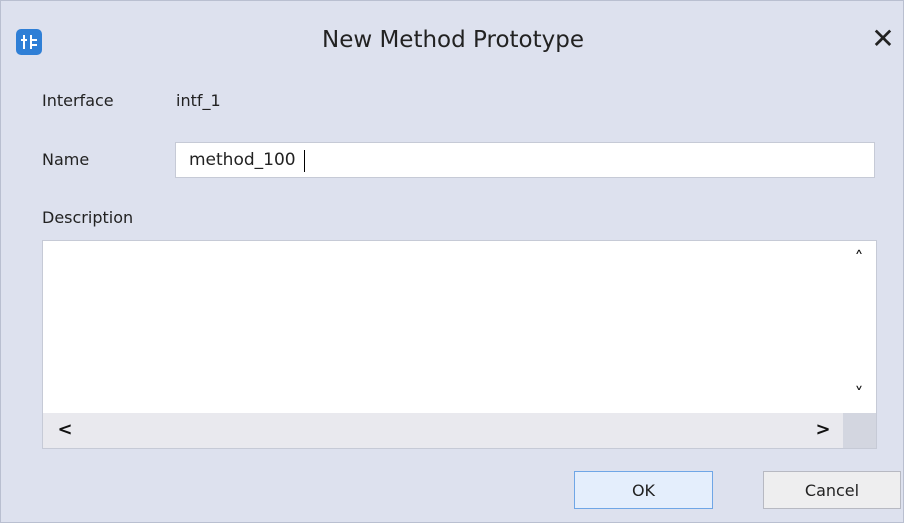 This screenshot has width=904, height=523. I want to click on scroll-left-icon: <, so click(65, 430).